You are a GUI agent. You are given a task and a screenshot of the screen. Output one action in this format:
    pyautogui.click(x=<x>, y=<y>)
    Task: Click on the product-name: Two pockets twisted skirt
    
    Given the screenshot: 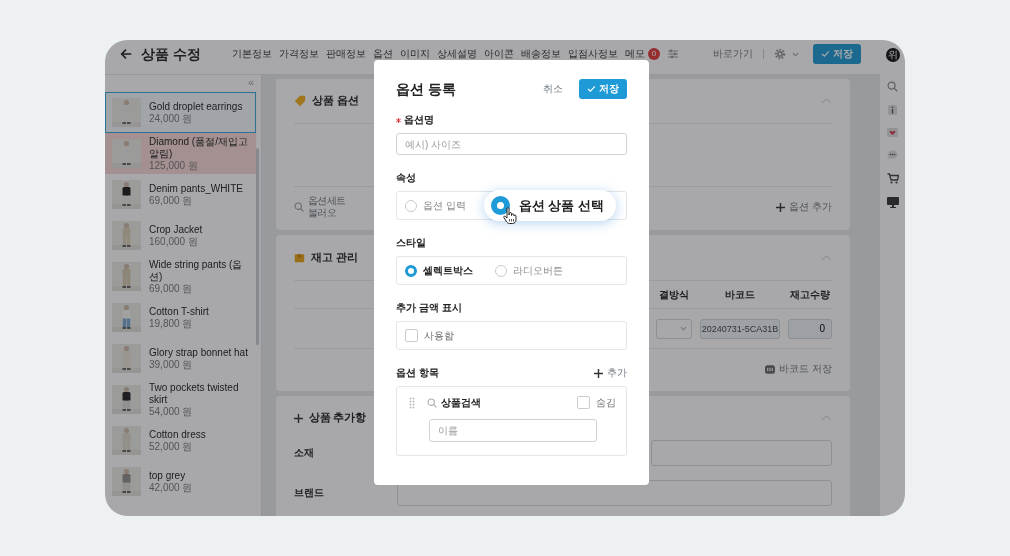 What is the action you would take?
    pyautogui.click(x=194, y=393)
    